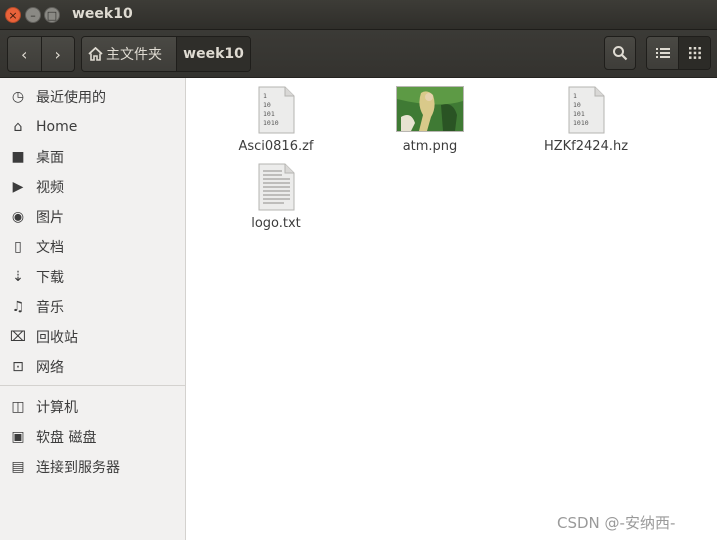  Describe the element at coordinates (13, 15) in the screenshot. I see `close-window-button: ×` at that location.